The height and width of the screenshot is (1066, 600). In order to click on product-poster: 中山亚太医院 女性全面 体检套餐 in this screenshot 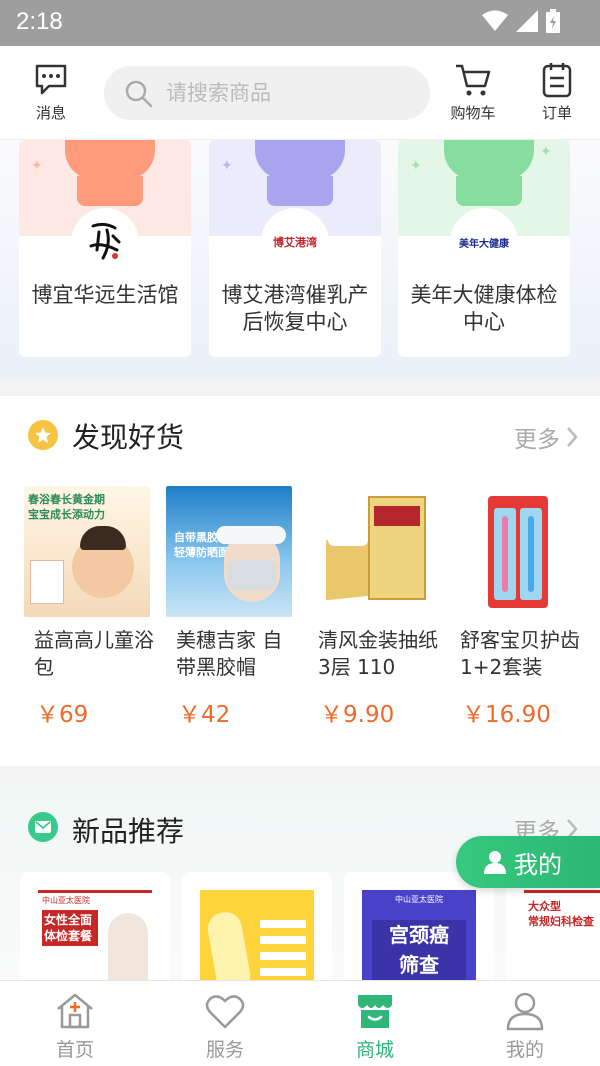, I will do `click(95, 935)`.